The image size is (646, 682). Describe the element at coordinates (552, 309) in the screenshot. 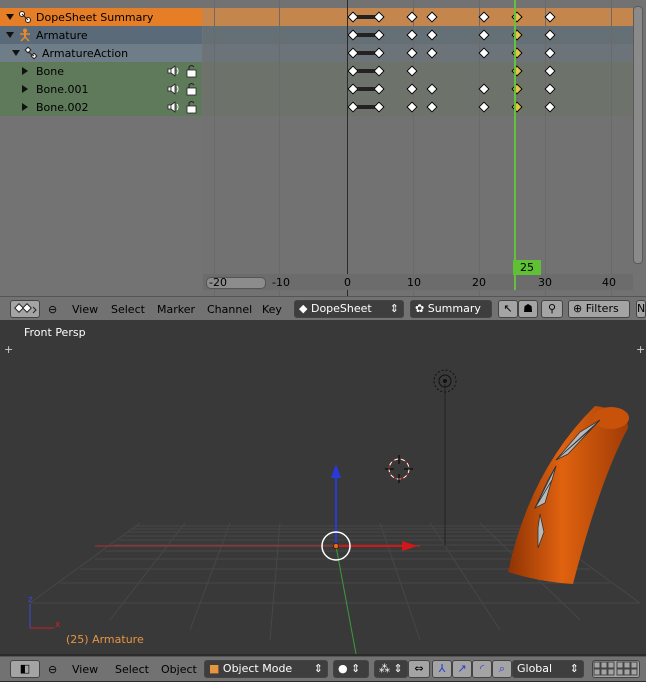

I see `search-toggle: ⚲` at that location.